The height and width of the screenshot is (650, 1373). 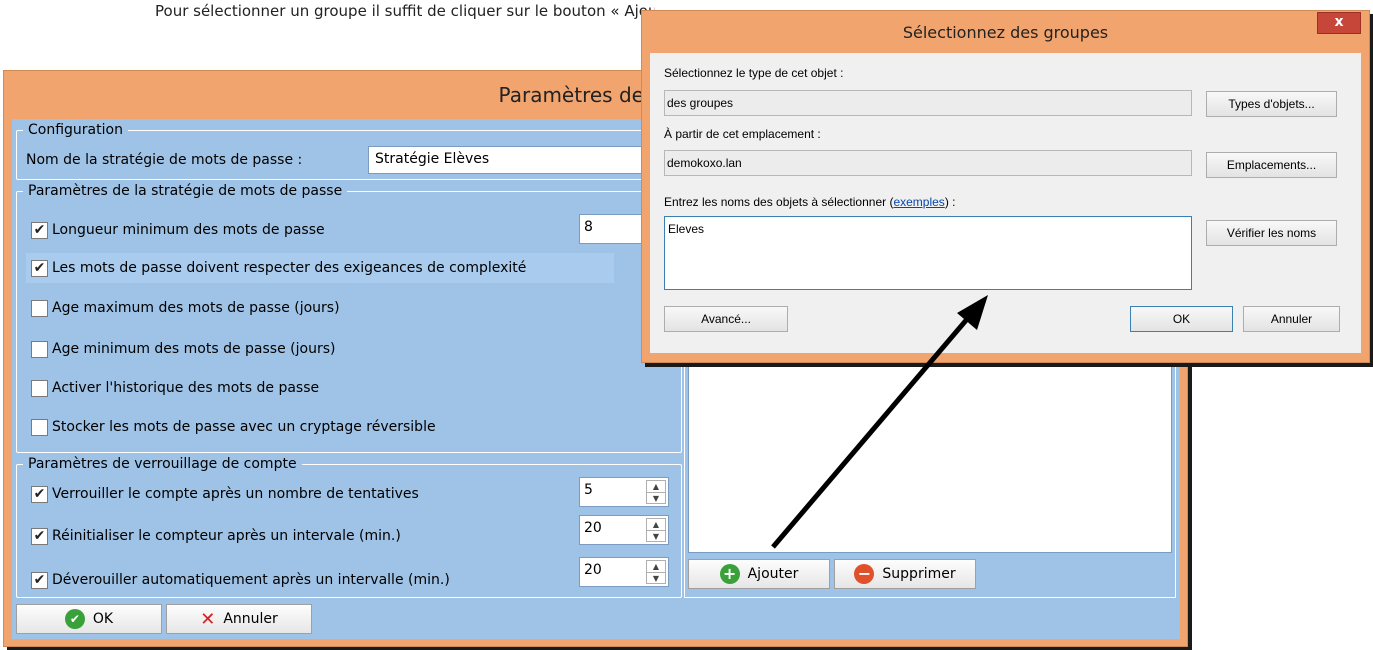 I want to click on annotation-arrow, so click(x=879, y=422).